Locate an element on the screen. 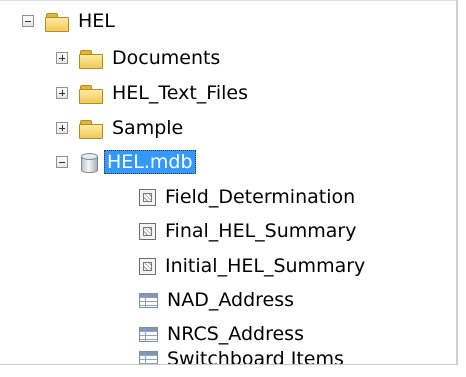  tree-node-switchboard-items: Switchboard Items is located at coordinates (241, 356).